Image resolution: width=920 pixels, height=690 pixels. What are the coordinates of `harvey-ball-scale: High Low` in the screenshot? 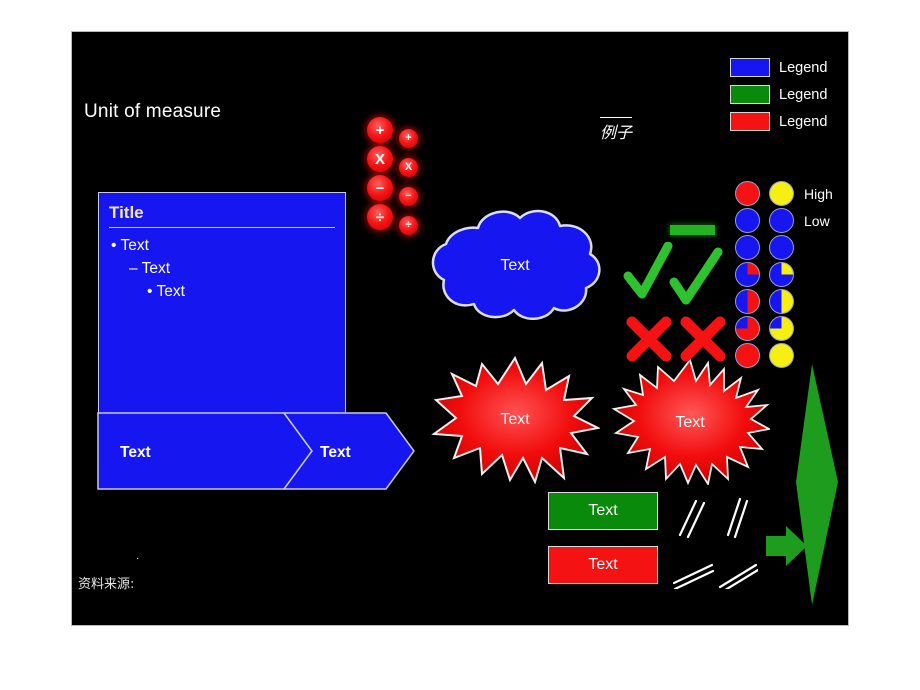 It's located at (781, 274).